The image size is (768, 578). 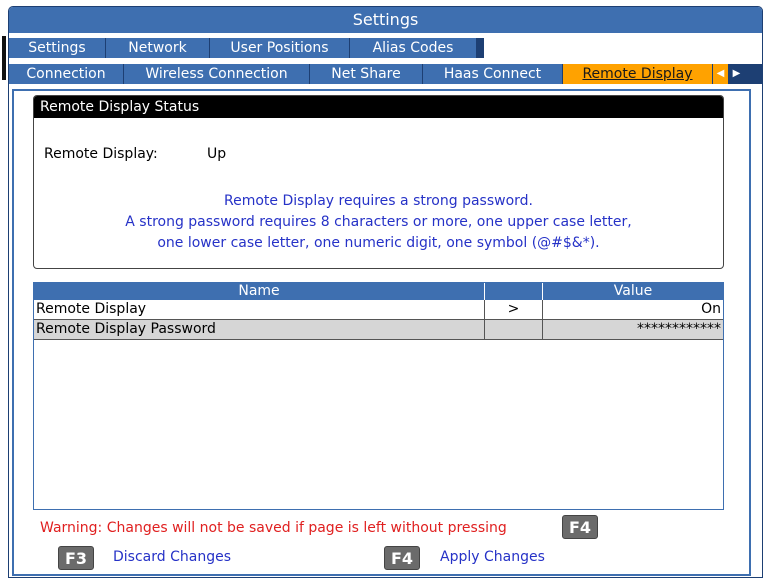 What do you see at coordinates (402, 558) in the screenshot?
I see `f4-key-button: F4` at bounding box center [402, 558].